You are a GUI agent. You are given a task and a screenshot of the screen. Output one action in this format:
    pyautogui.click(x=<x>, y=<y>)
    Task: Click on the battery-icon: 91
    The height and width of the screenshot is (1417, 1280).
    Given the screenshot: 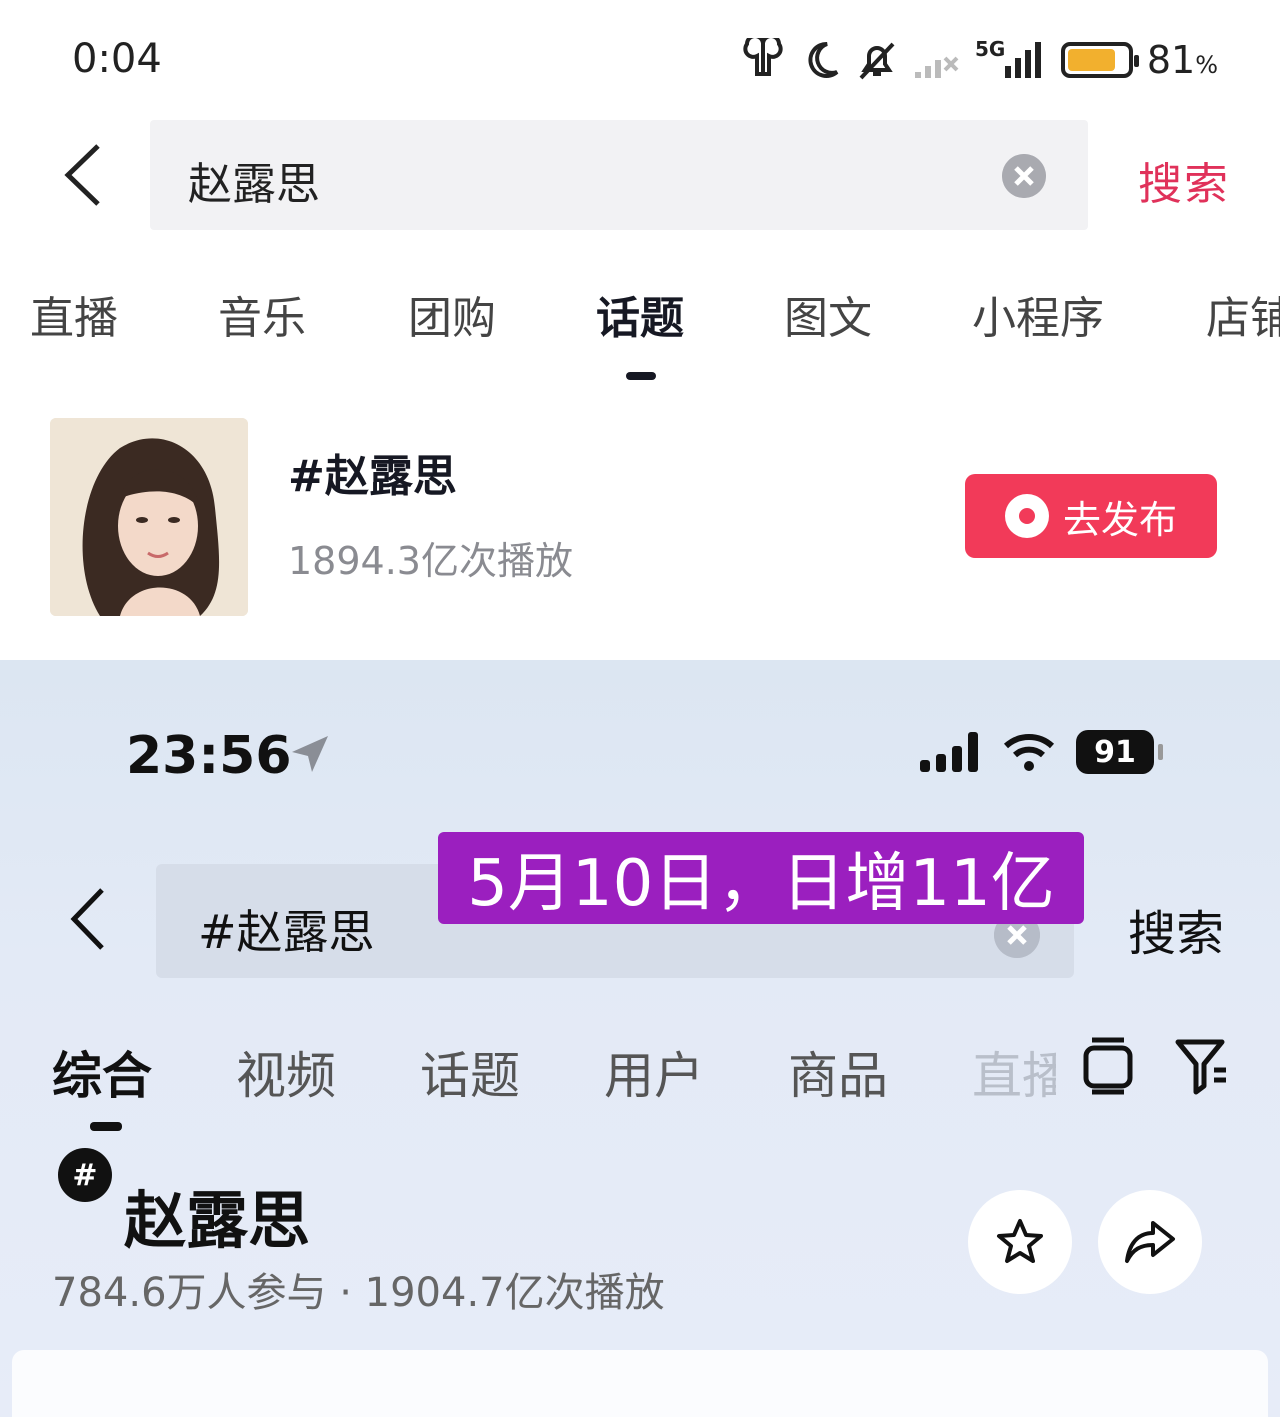 What is the action you would take?
    pyautogui.click(x=1119, y=752)
    